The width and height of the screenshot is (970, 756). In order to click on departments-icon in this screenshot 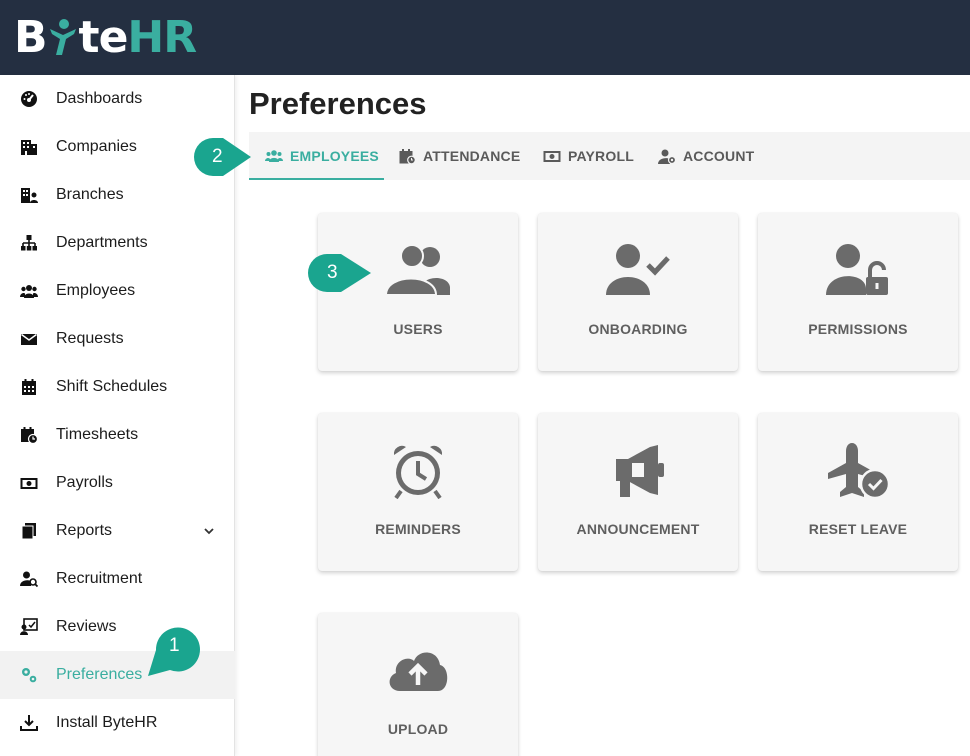, I will do `click(29, 243)`.